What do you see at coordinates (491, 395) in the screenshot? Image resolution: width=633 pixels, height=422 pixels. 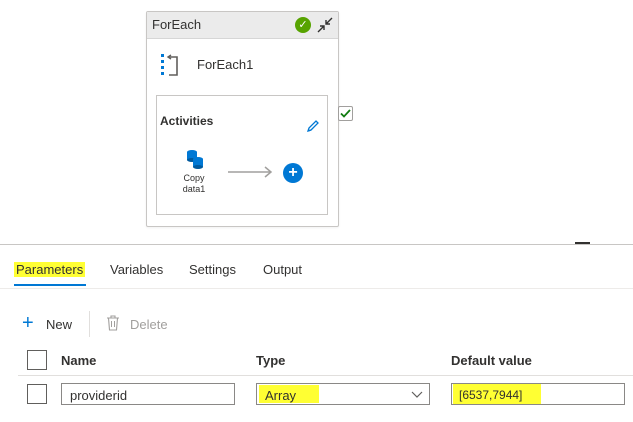 I see `default-value-text: [6537,7944]` at bounding box center [491, 395].